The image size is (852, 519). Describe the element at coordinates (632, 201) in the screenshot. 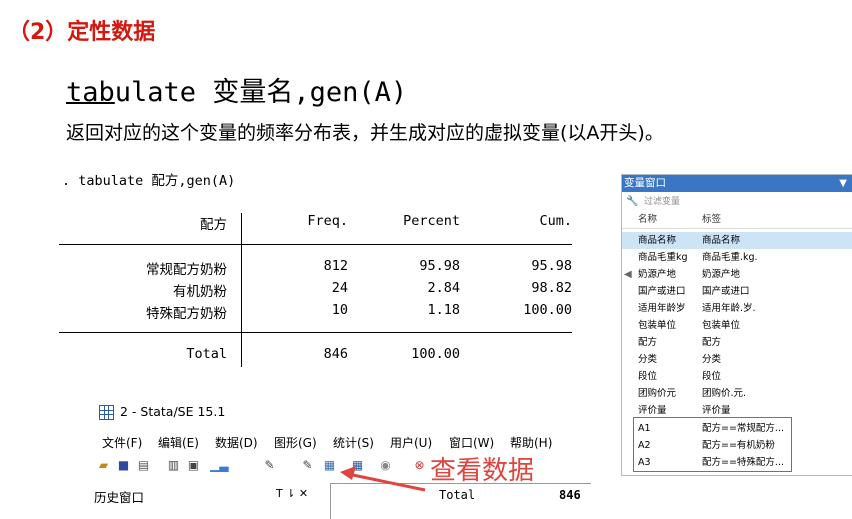

I see `wrench-icon: 🔧` at that location.